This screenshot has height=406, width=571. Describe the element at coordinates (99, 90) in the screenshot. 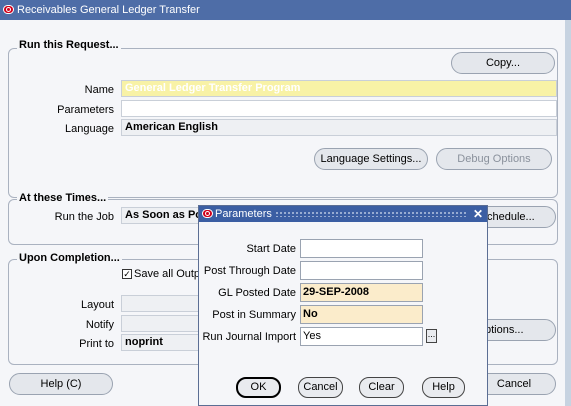

I see `name-label: Name` at that location.